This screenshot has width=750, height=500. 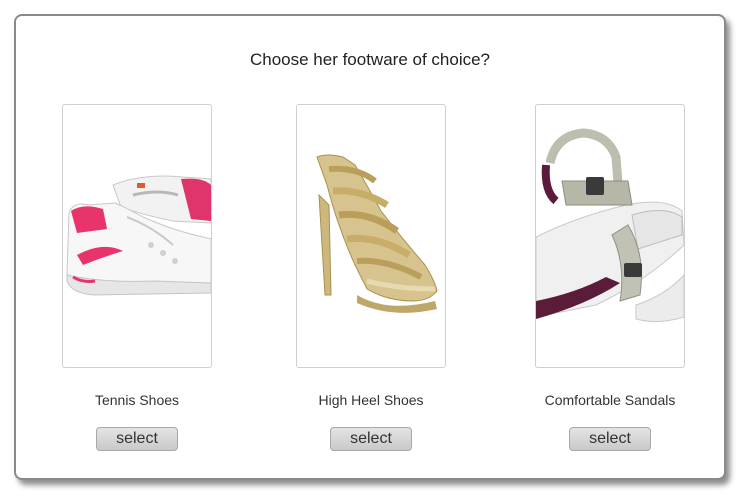 What do you see at coordinates (137, 236) in the screenshot?
I see `tennis-shoes-image` at bounding box center [137, 236].